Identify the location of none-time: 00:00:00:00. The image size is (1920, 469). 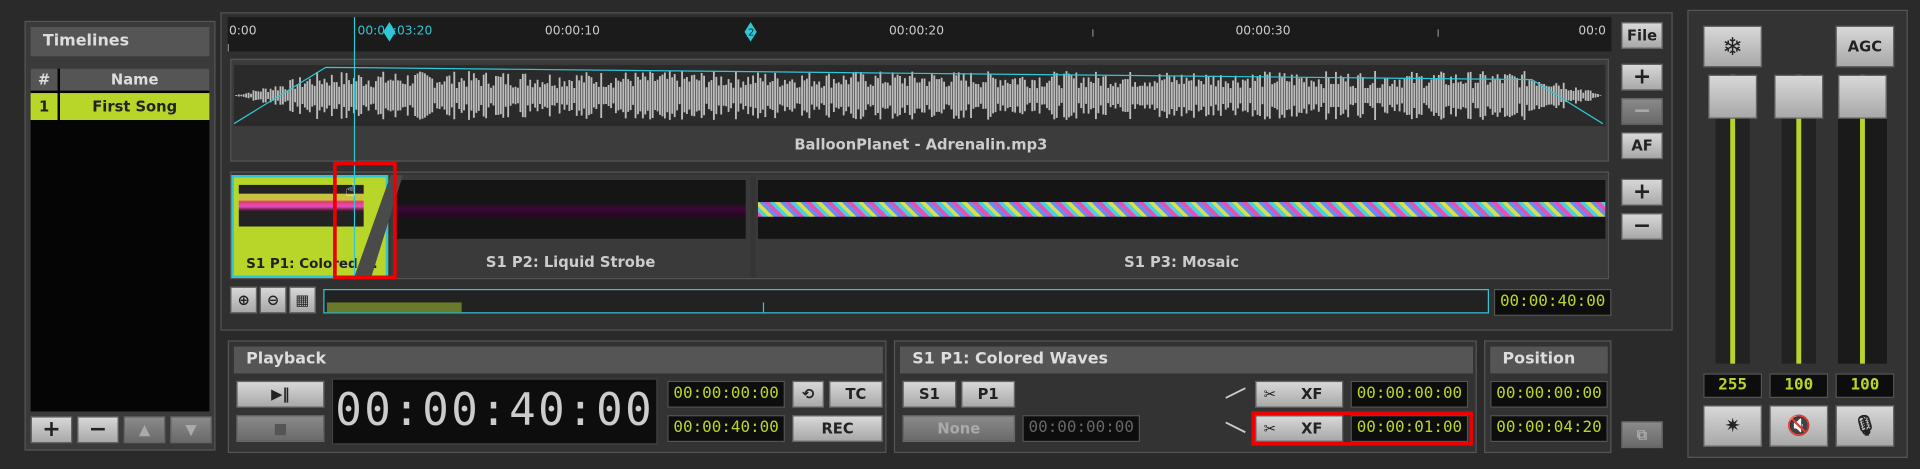
(1081, 429).